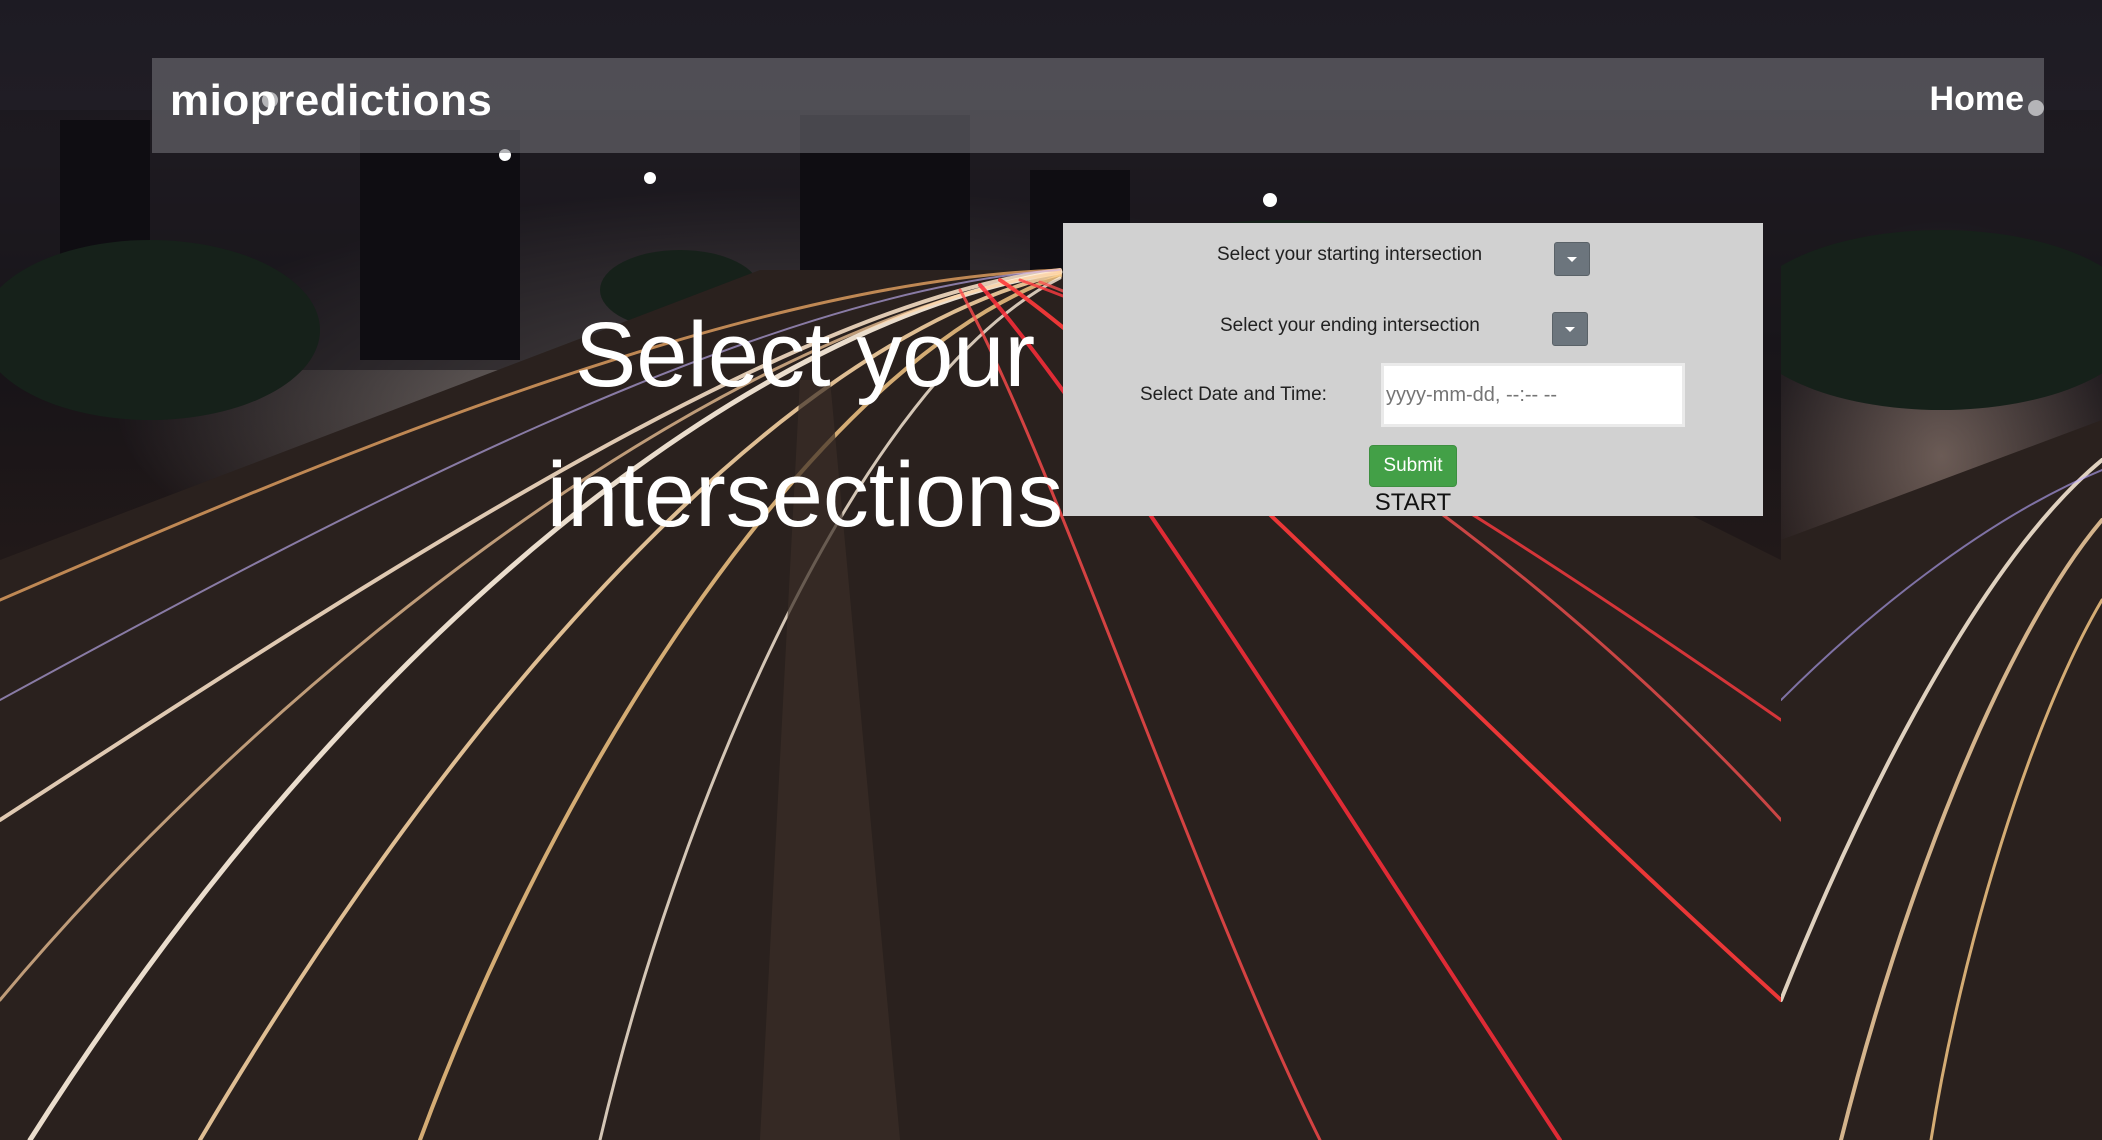 This screenshot has width=2102, height=1140. Describe the element at coordinates (1098, 105) in the screenshot. I see `navbar: miopredictions Home` at that location.